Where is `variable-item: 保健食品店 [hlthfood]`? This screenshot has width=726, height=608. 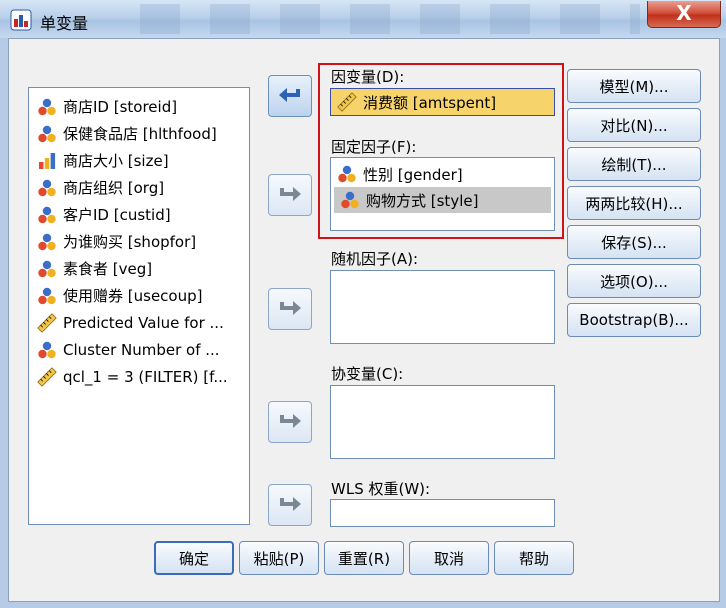
variable-item: 保健食品店 [hlthfood] is located at coordinates (139, 133).